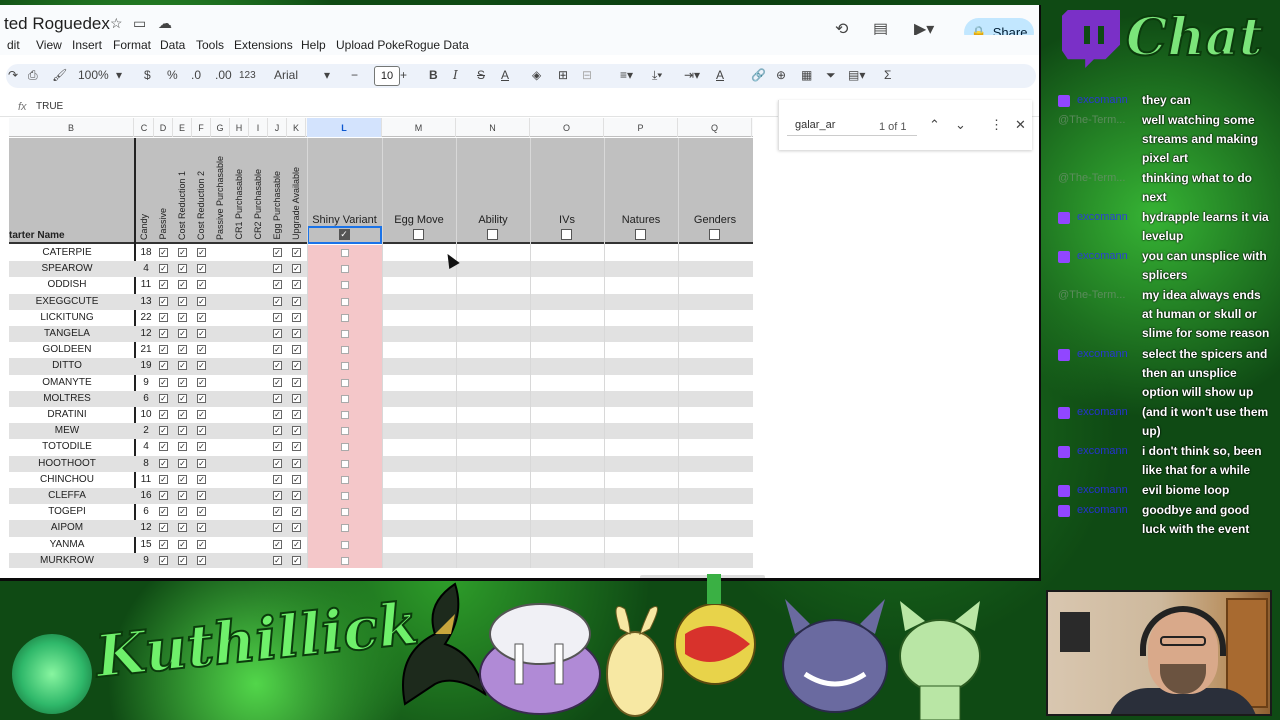 Image resolution: width=1280 pixels, height=720 pixels. I want to click on candy-cell: 2, so click(146, 430).